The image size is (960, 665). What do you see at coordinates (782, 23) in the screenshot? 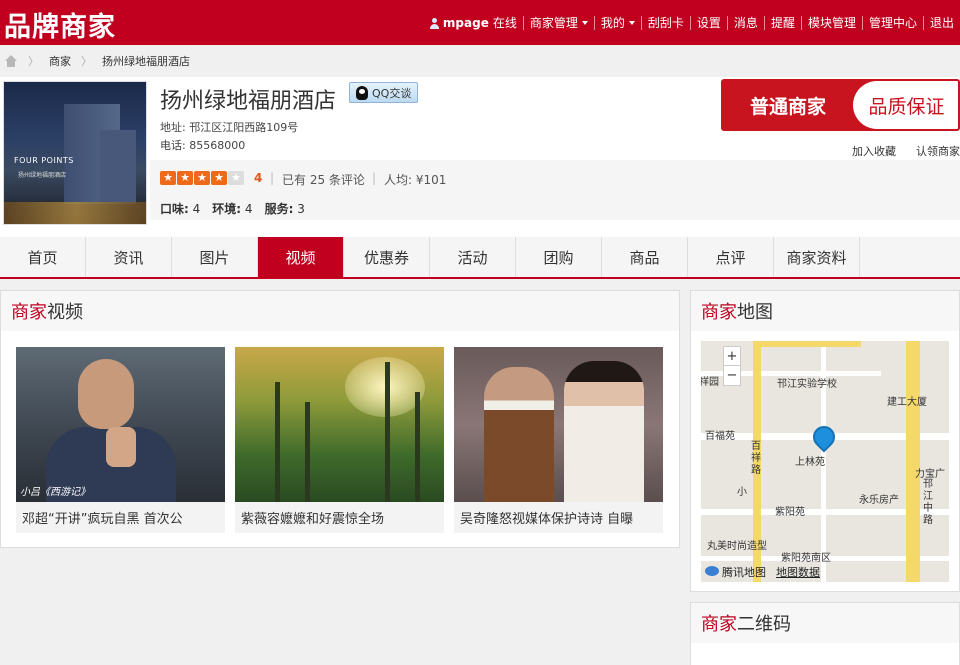
I see `nav-reminders: 提醒` at bounding box center [782, 23].